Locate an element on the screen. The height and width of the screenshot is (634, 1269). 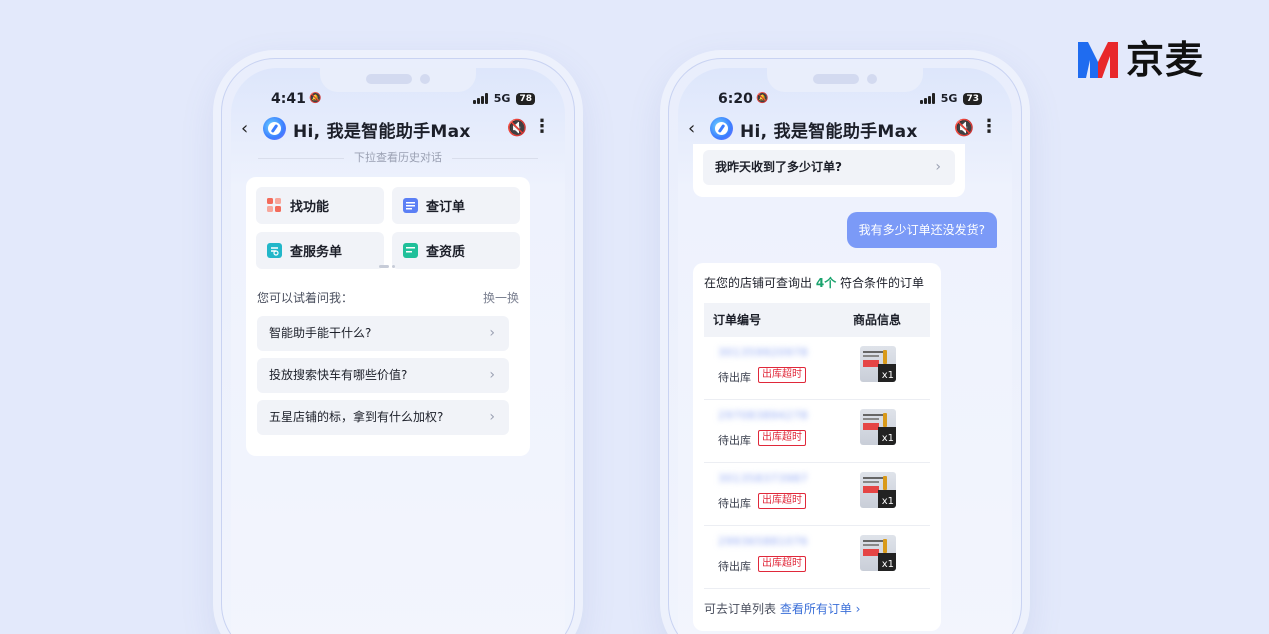
battery-level: 78 is located at coordinates (525, 98).